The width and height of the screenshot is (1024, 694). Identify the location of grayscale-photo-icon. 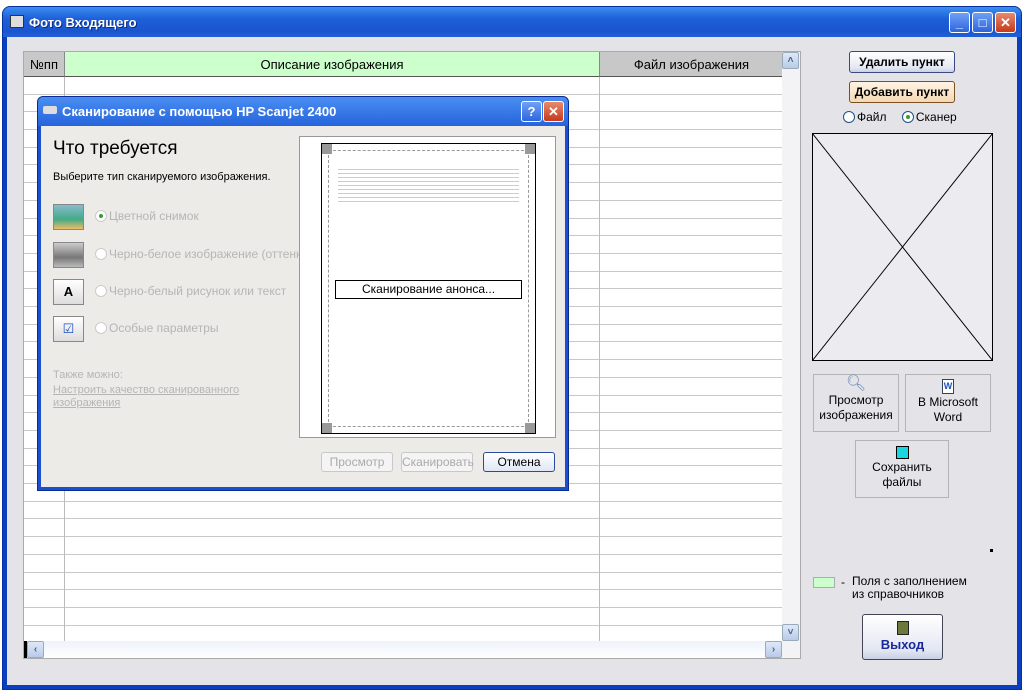
(68, 255).